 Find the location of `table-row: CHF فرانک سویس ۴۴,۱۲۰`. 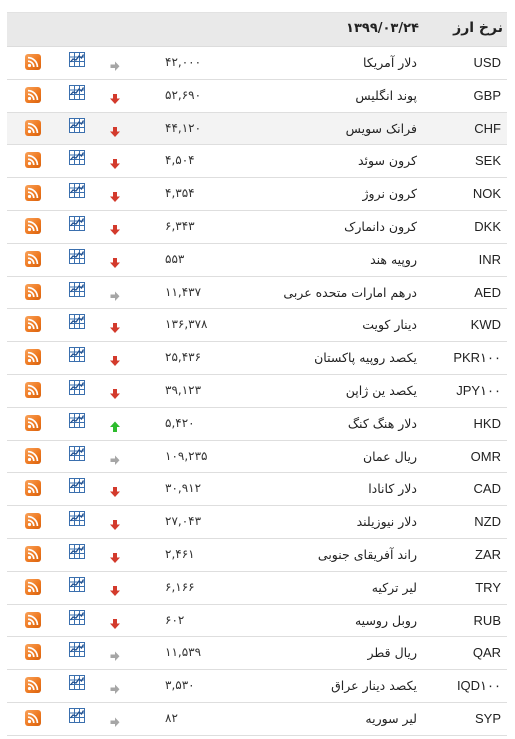

table-row: CHF فرانک سویس ۴۴,۱۲۰ is located at coordinates (257, 129).